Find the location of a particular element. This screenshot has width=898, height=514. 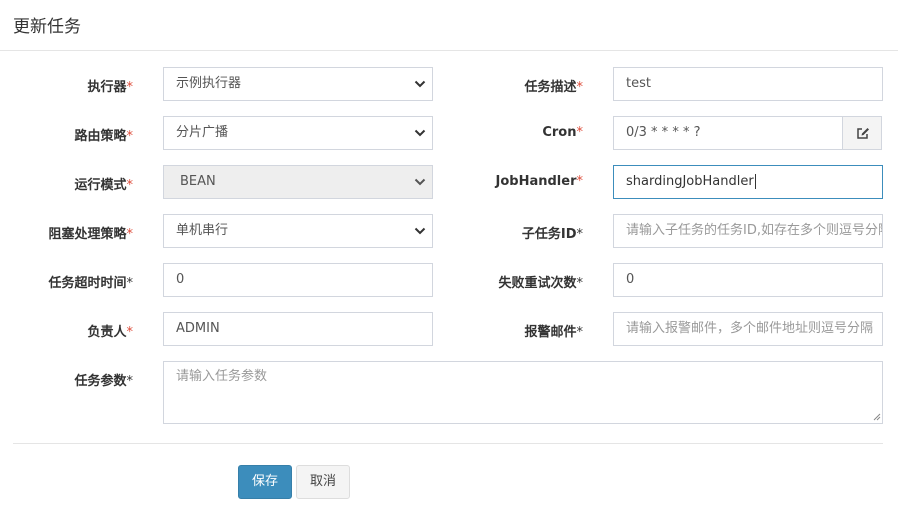

cron-edit-button is located at coordinates (862, 133).